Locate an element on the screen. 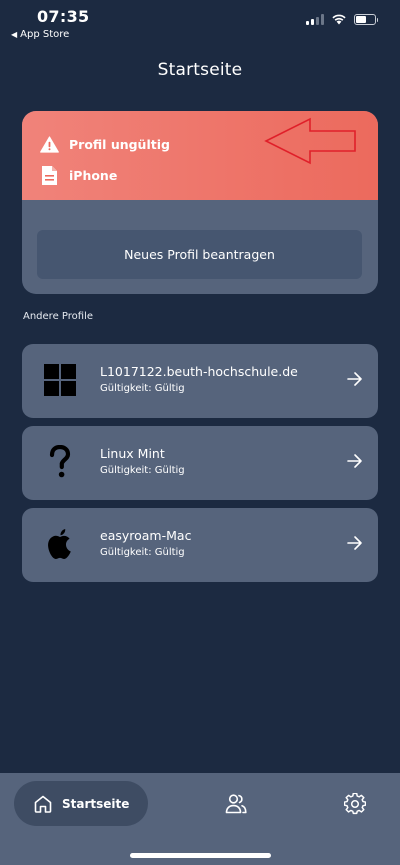  warning-icon is located at coordinates (49, 144).